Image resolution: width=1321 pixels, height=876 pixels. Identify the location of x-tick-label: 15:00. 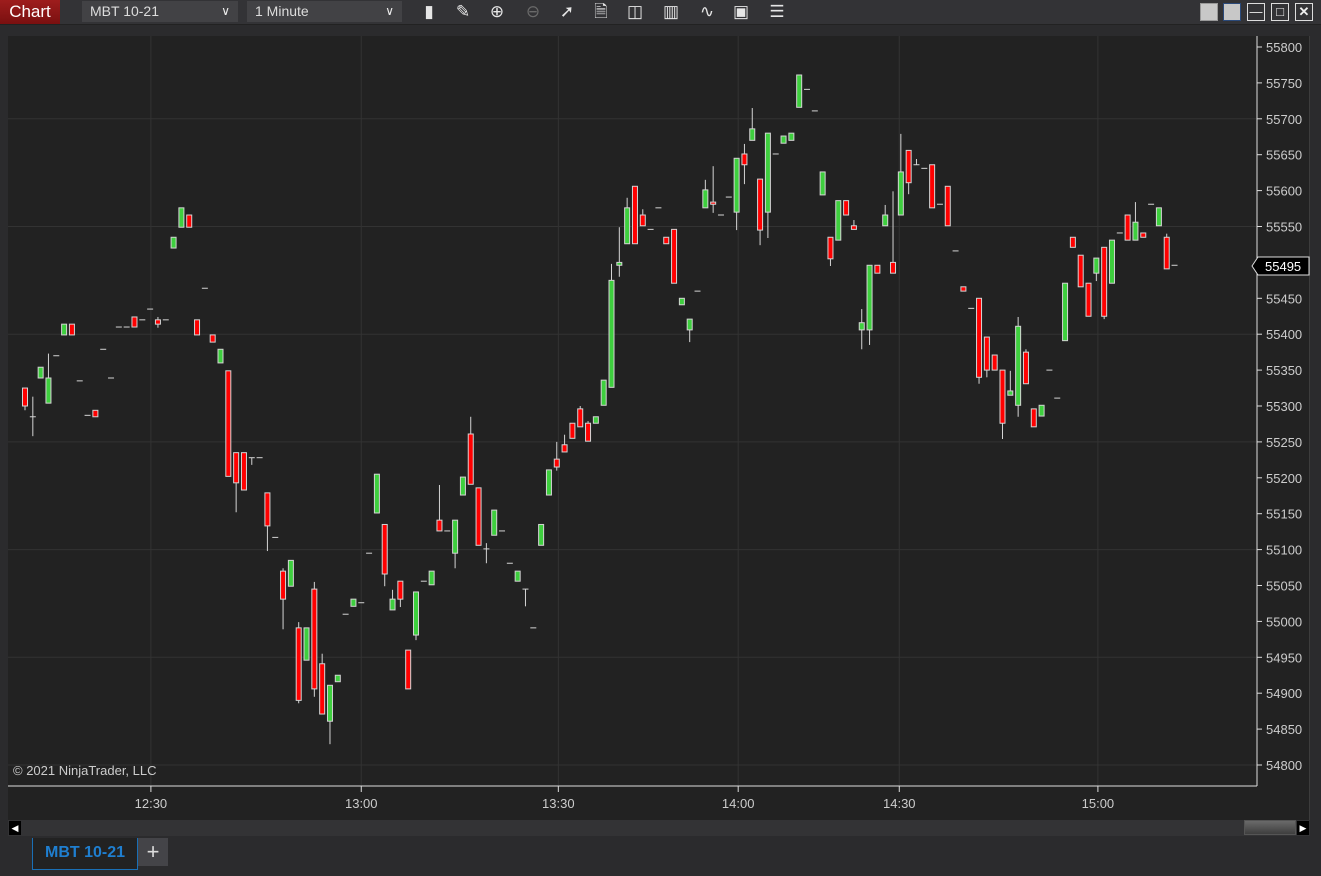
(1098, 803).